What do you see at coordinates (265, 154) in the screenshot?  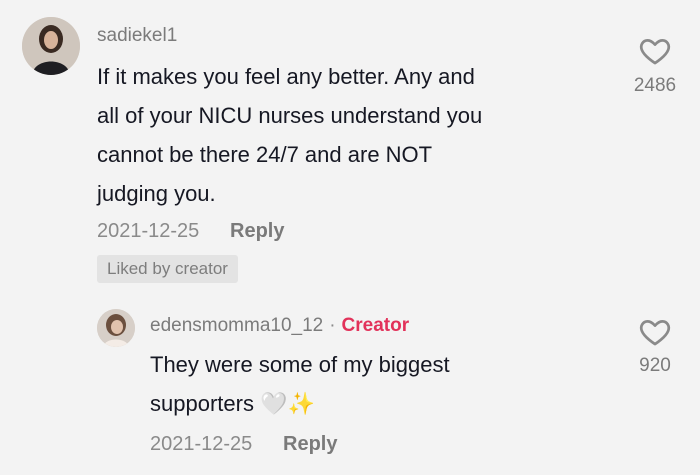 I see `comment-text-line: cannot be there 24/7 and are NOT` at bounding box center [265, 154].